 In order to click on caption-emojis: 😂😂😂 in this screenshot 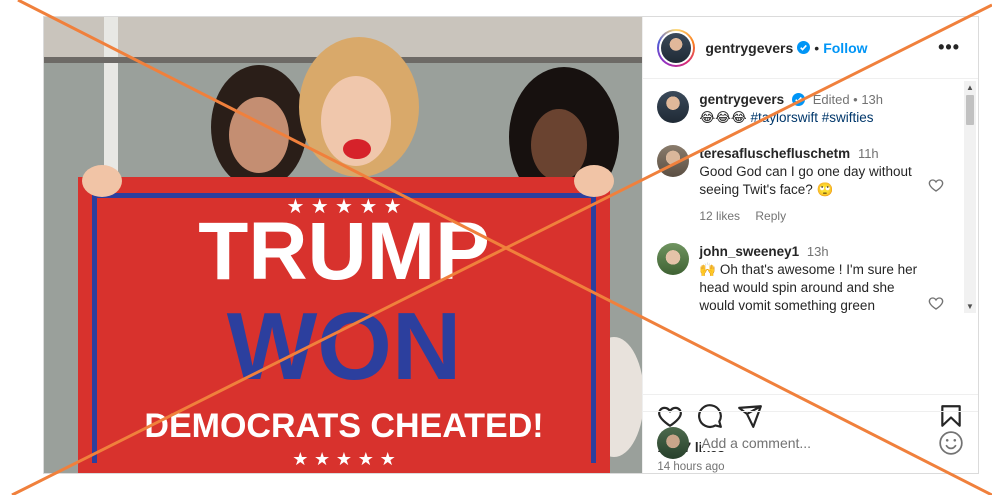, I will do `click(723, 117)`.